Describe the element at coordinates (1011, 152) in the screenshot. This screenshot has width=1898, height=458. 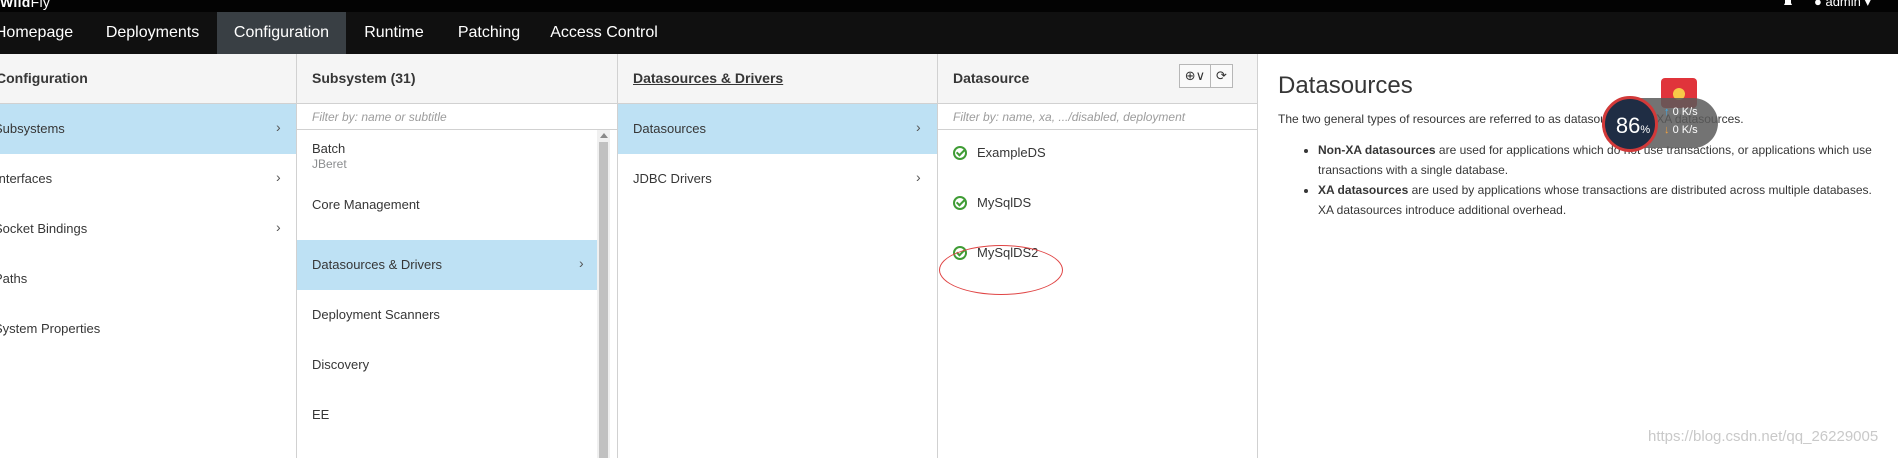
I see `item-label: ExampleDS` at that location.